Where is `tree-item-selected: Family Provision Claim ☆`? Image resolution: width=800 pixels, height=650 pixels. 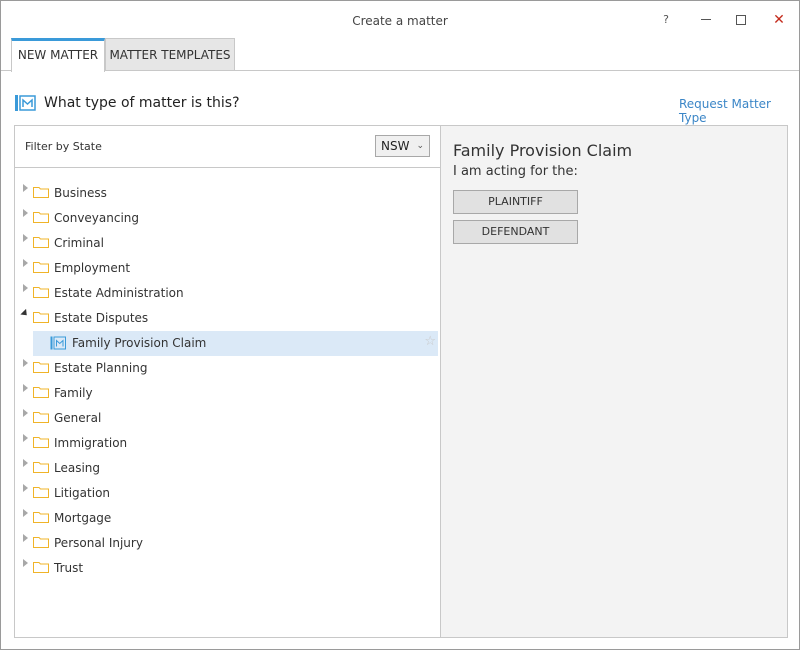 tree-item-selected: Family Provision Claim ☆ is located at coordinates (235, 343).